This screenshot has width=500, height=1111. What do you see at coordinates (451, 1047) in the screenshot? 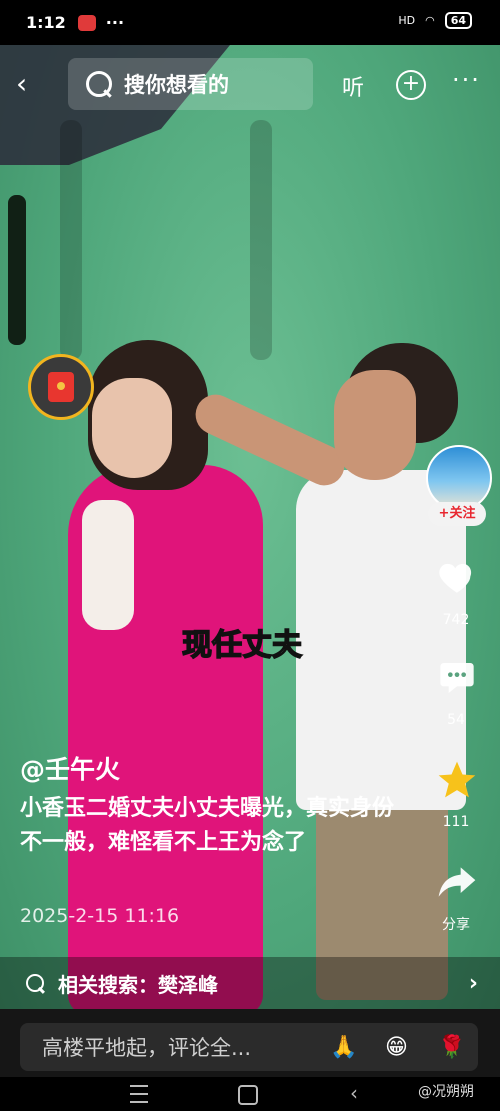
I see `rose-emoji-button: 🌹` at bounding box center [451, 1047].